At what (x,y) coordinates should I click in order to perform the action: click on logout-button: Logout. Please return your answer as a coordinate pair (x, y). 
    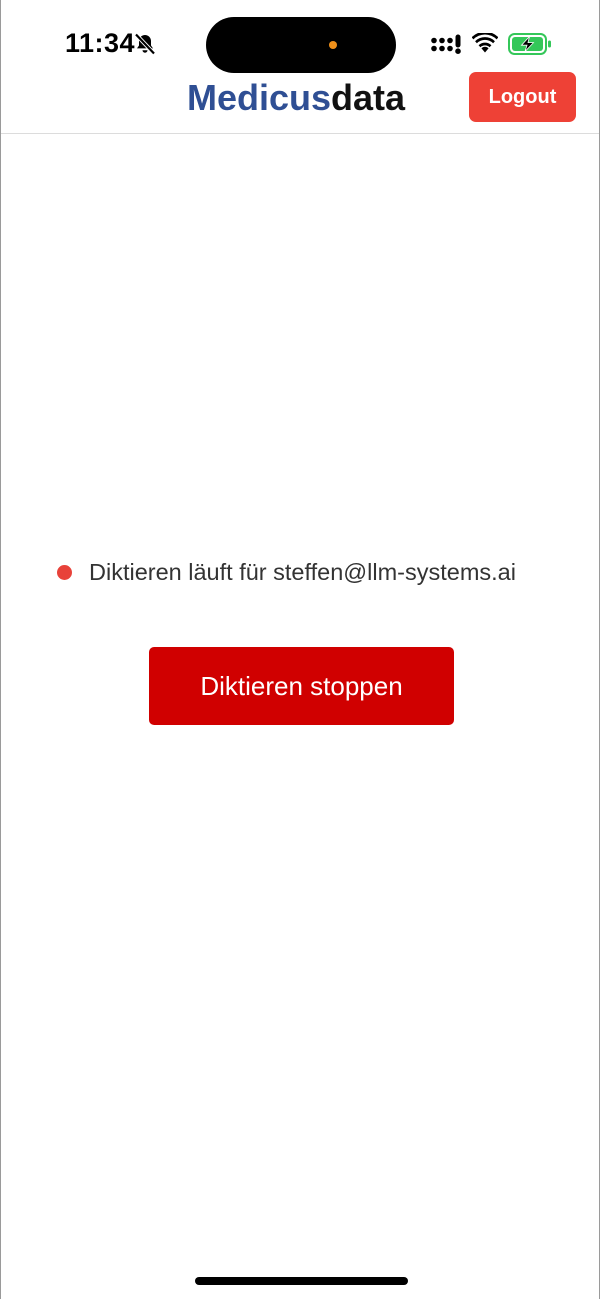
    Looking at the image, I should click on (522, 97).